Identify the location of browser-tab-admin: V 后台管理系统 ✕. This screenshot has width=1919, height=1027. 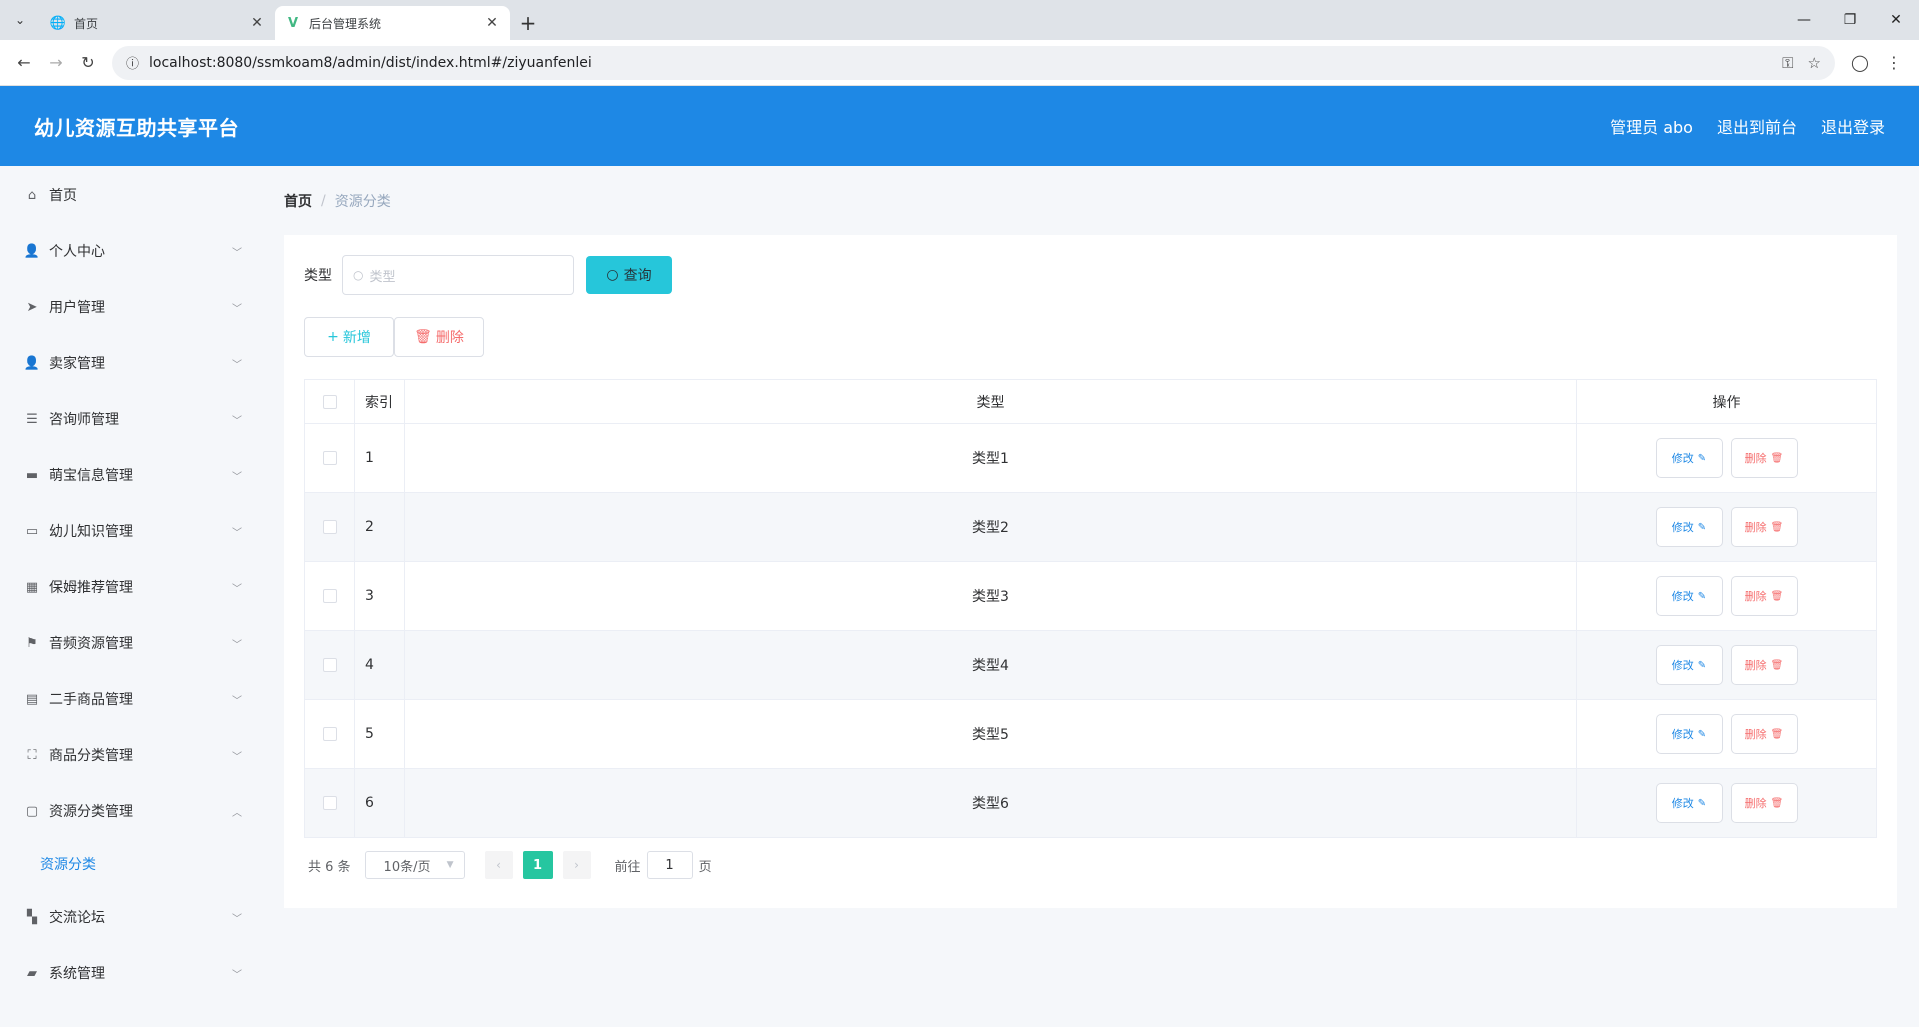
(392, 23).